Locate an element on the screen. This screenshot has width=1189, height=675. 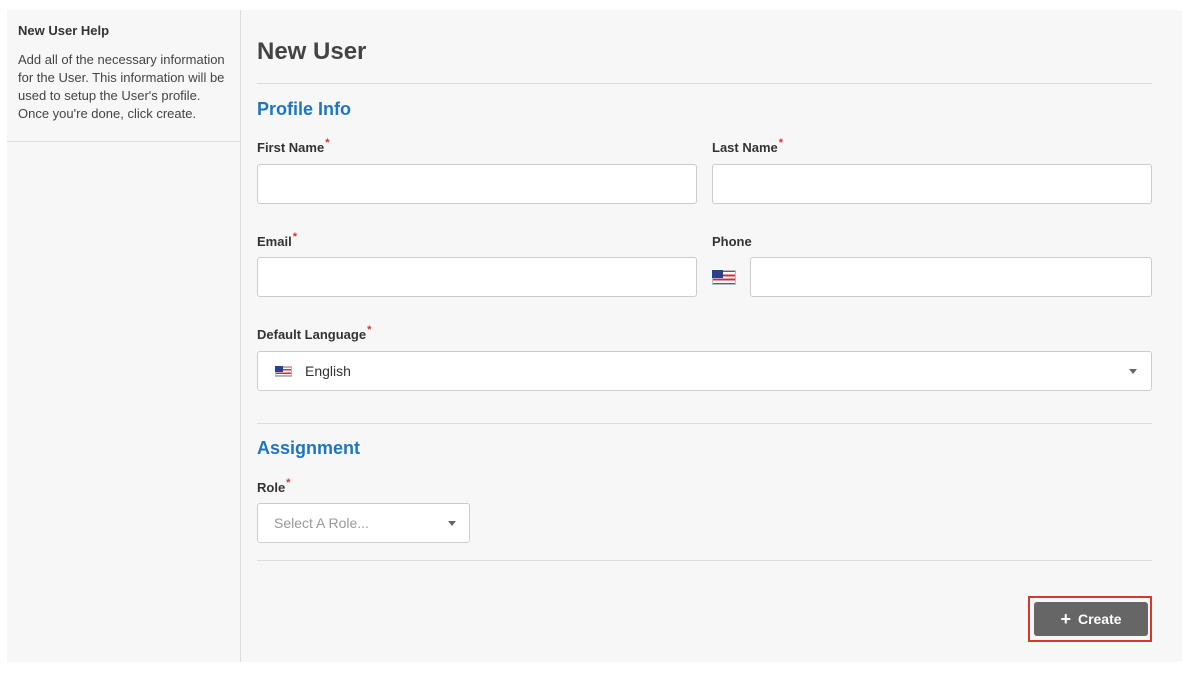
phone-label: Phone is located at coordinates (732, 241).